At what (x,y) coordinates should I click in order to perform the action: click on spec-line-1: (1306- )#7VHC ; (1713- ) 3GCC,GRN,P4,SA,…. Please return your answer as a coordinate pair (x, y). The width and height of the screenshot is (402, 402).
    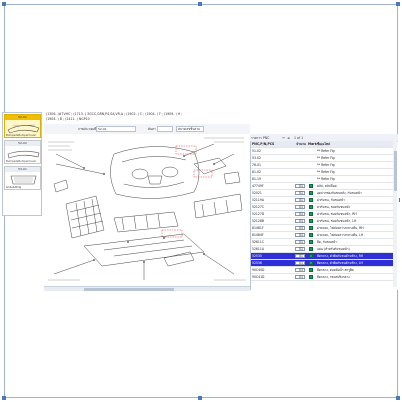
    Looking at the image, I should click on (114, 114).